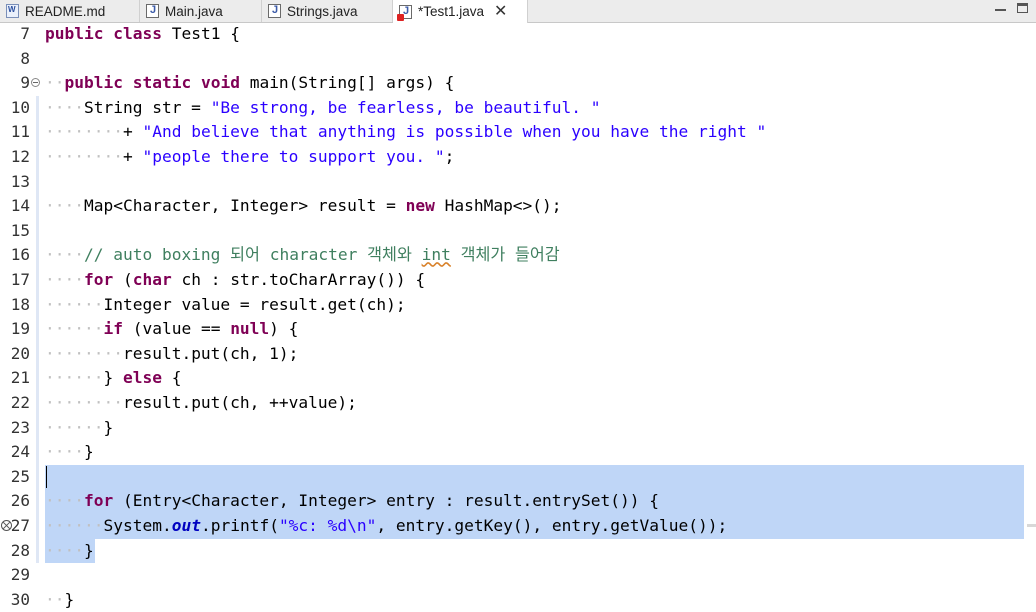 Image resolution: width=1036 pixels, height=612 pixels. What do you see at coordinates (60, 599) in the screenshot?
I see `code-text: ··}` at bounding box center [60, 599].